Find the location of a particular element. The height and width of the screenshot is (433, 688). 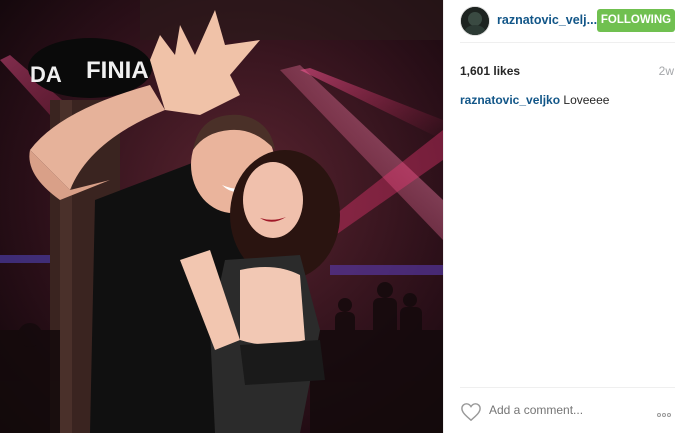

comment-footer is located at coordinates (566, 410).